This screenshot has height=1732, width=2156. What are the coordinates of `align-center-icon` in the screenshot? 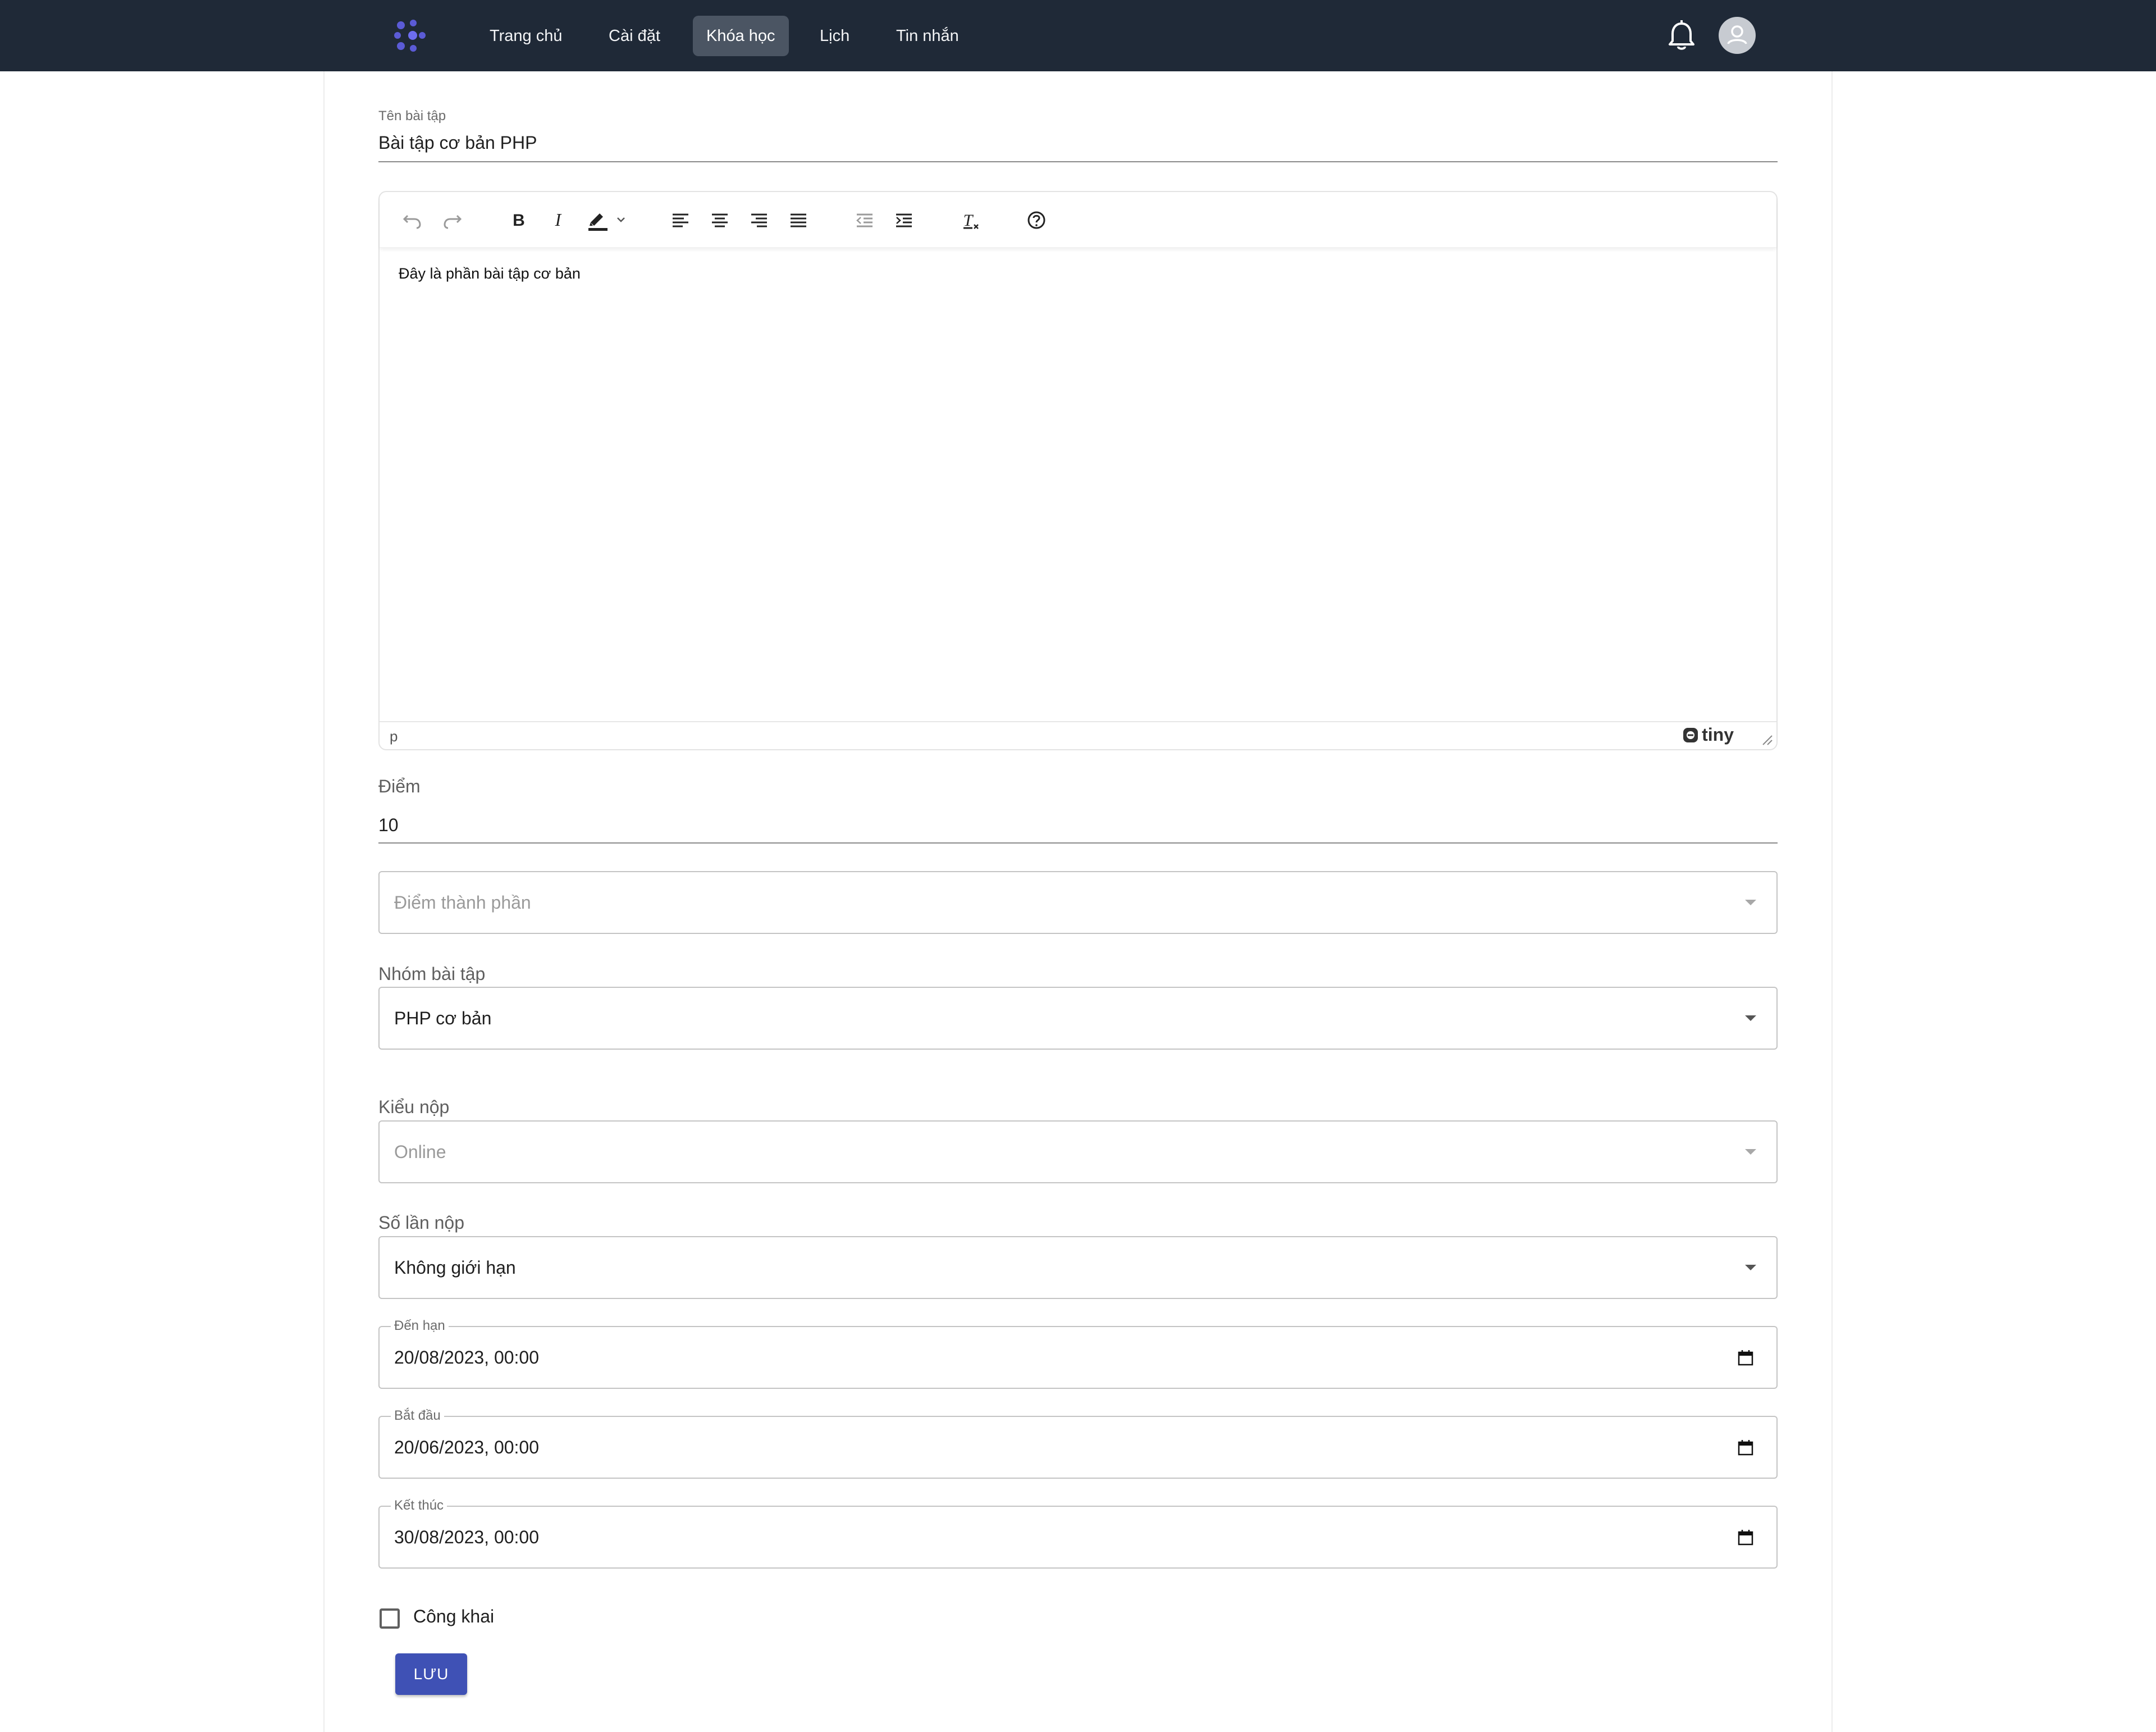 It's located at (719, 220).